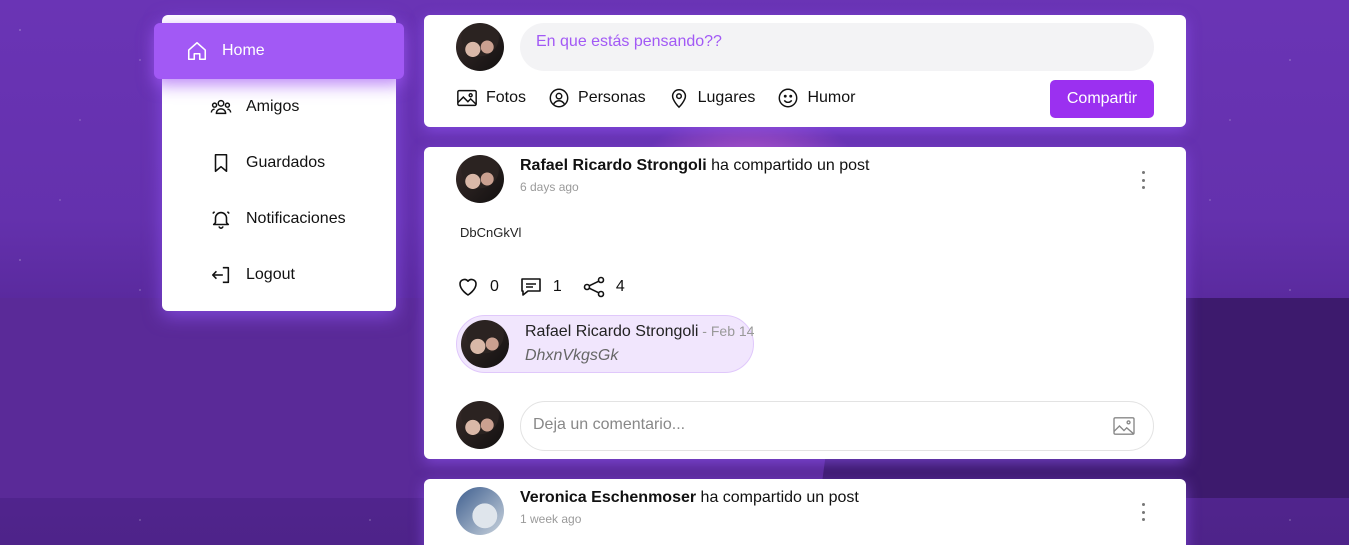 This screenshot has height=545, width=1349. I want to click on status-input: En que estás pensando??, so click(837, 47).